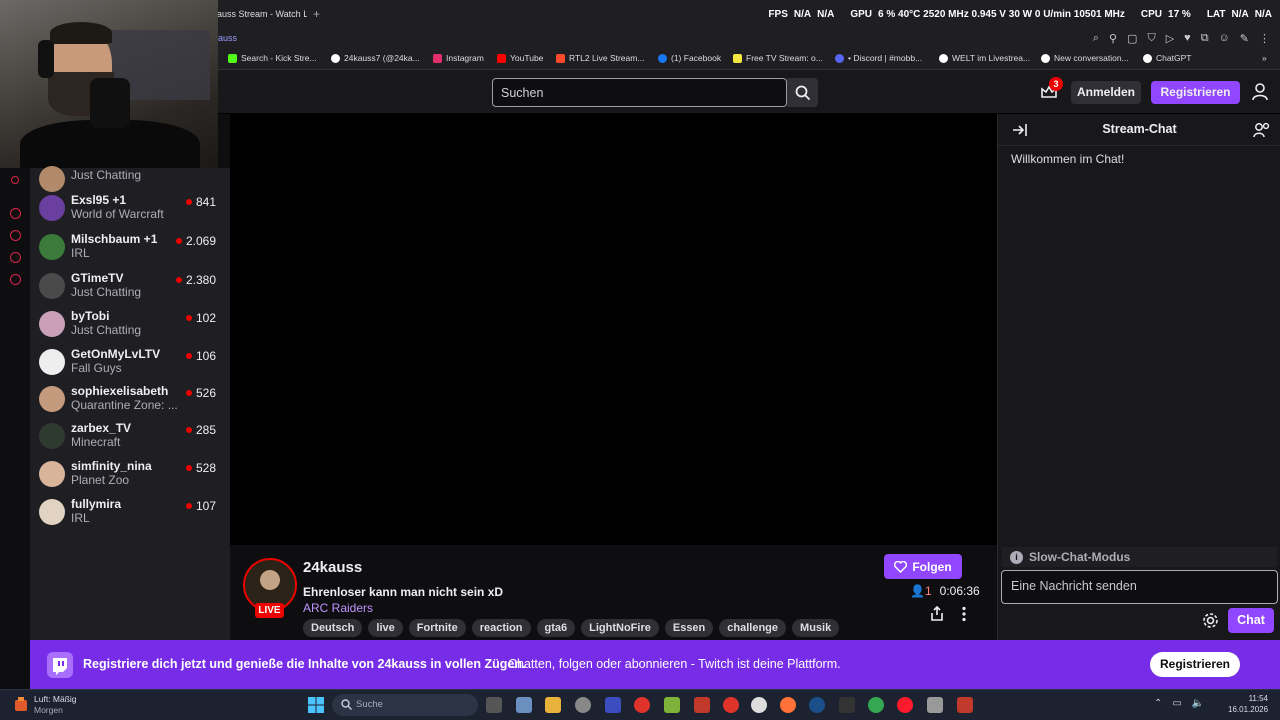 The width and height of the screenshot is (1280, 720). I want to click on history-icon, so click(15, 235).